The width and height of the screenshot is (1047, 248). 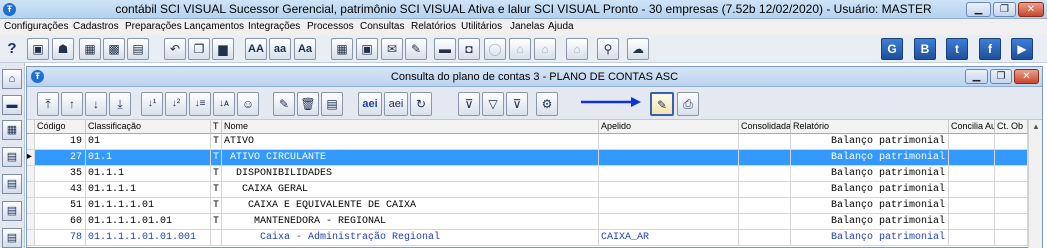 What do you see at coordinates (72, 104) in the screenshot?
I see `move-up-icon: ↑` at bounding box center [72, 104].